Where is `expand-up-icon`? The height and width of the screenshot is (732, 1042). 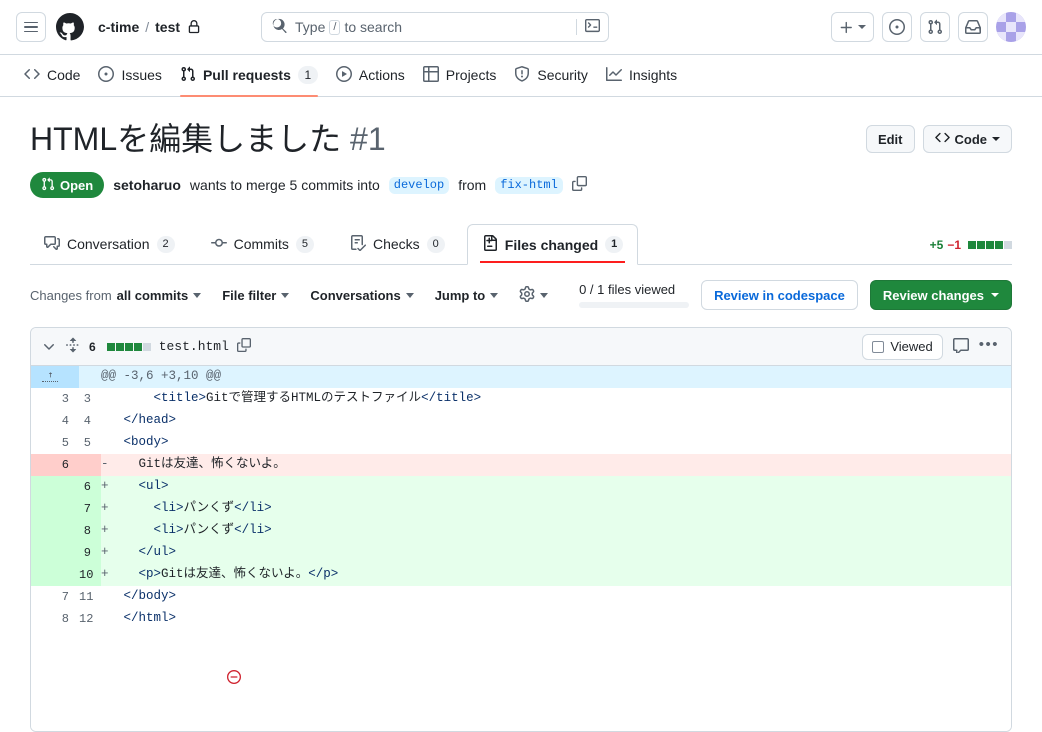
expand-up-icon is located at coordinates (50, 377).